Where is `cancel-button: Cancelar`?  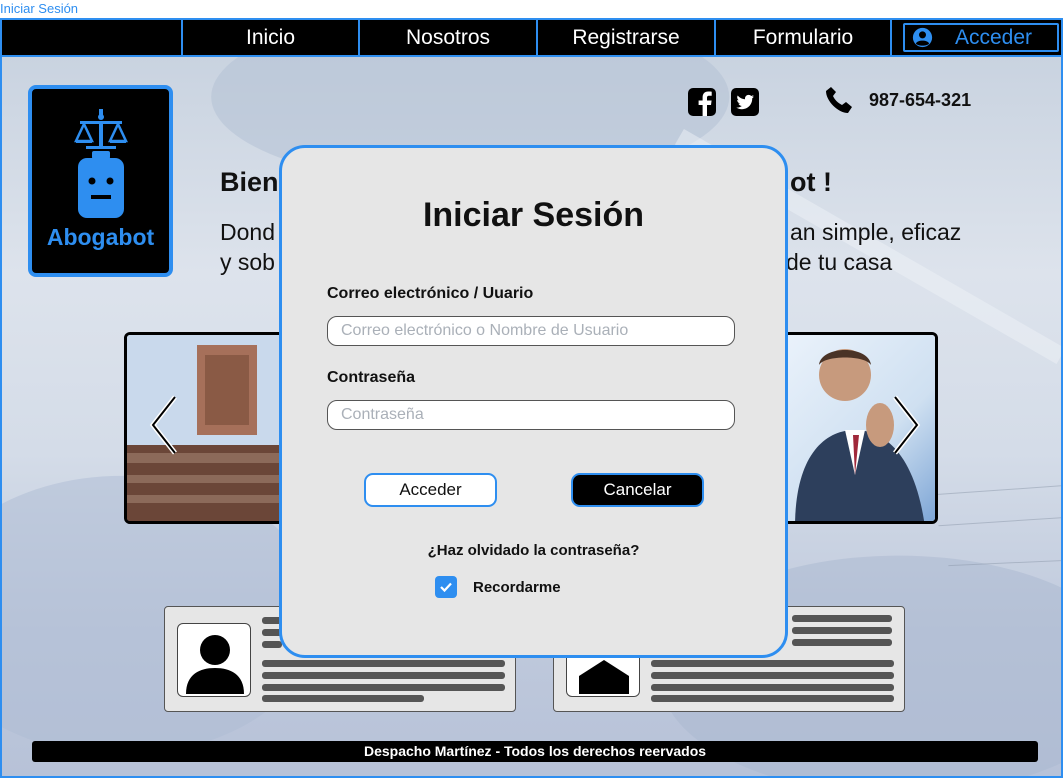 cancel-button: Cancelar is located at coordinates (637, 490).